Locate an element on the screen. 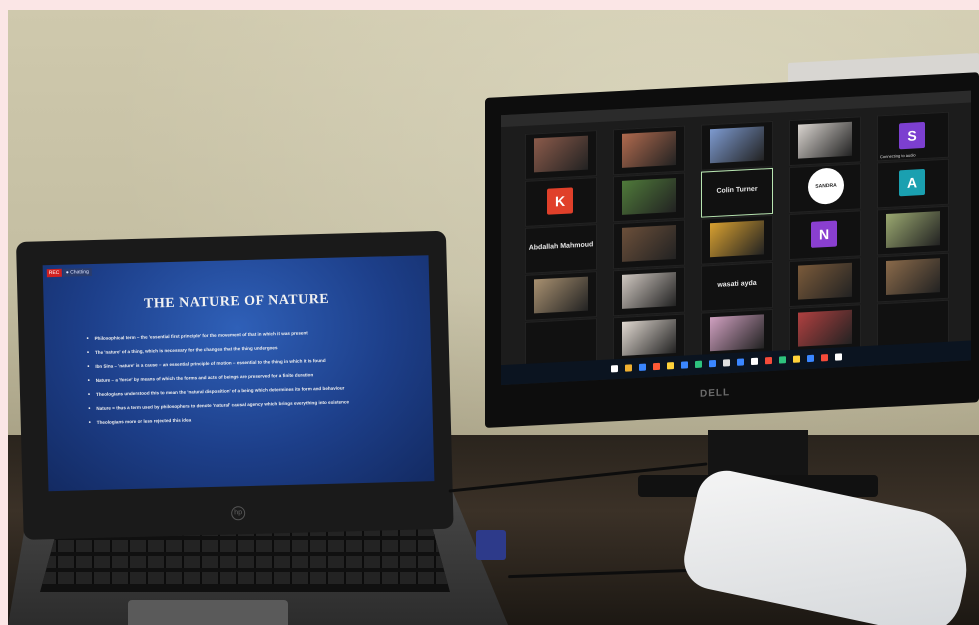 Image resolution: width=979 pixels, height=625 pixels. monitor-brand-logo: DELL is located at coordinates (715, 393).